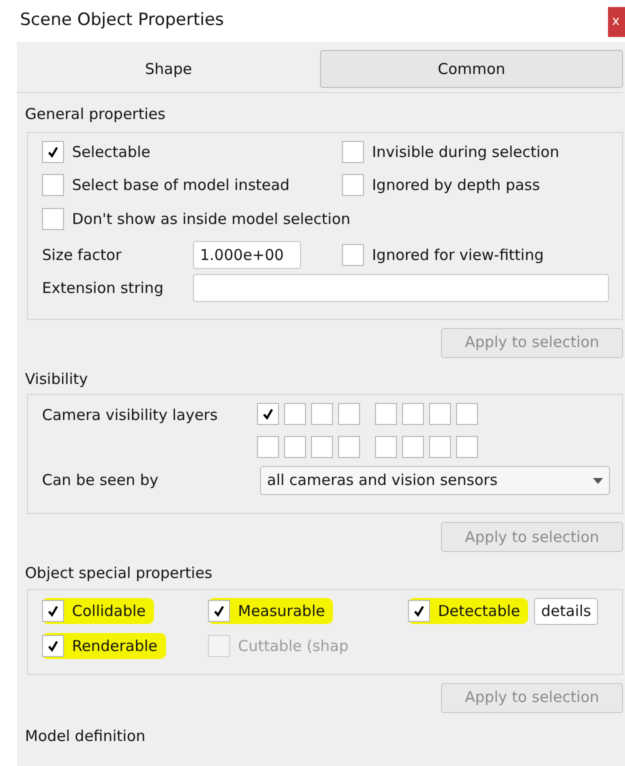 The width and height of the screenshot is (625, 766). I want to click on field-label: Camera visibility layers, so click(130, 415).